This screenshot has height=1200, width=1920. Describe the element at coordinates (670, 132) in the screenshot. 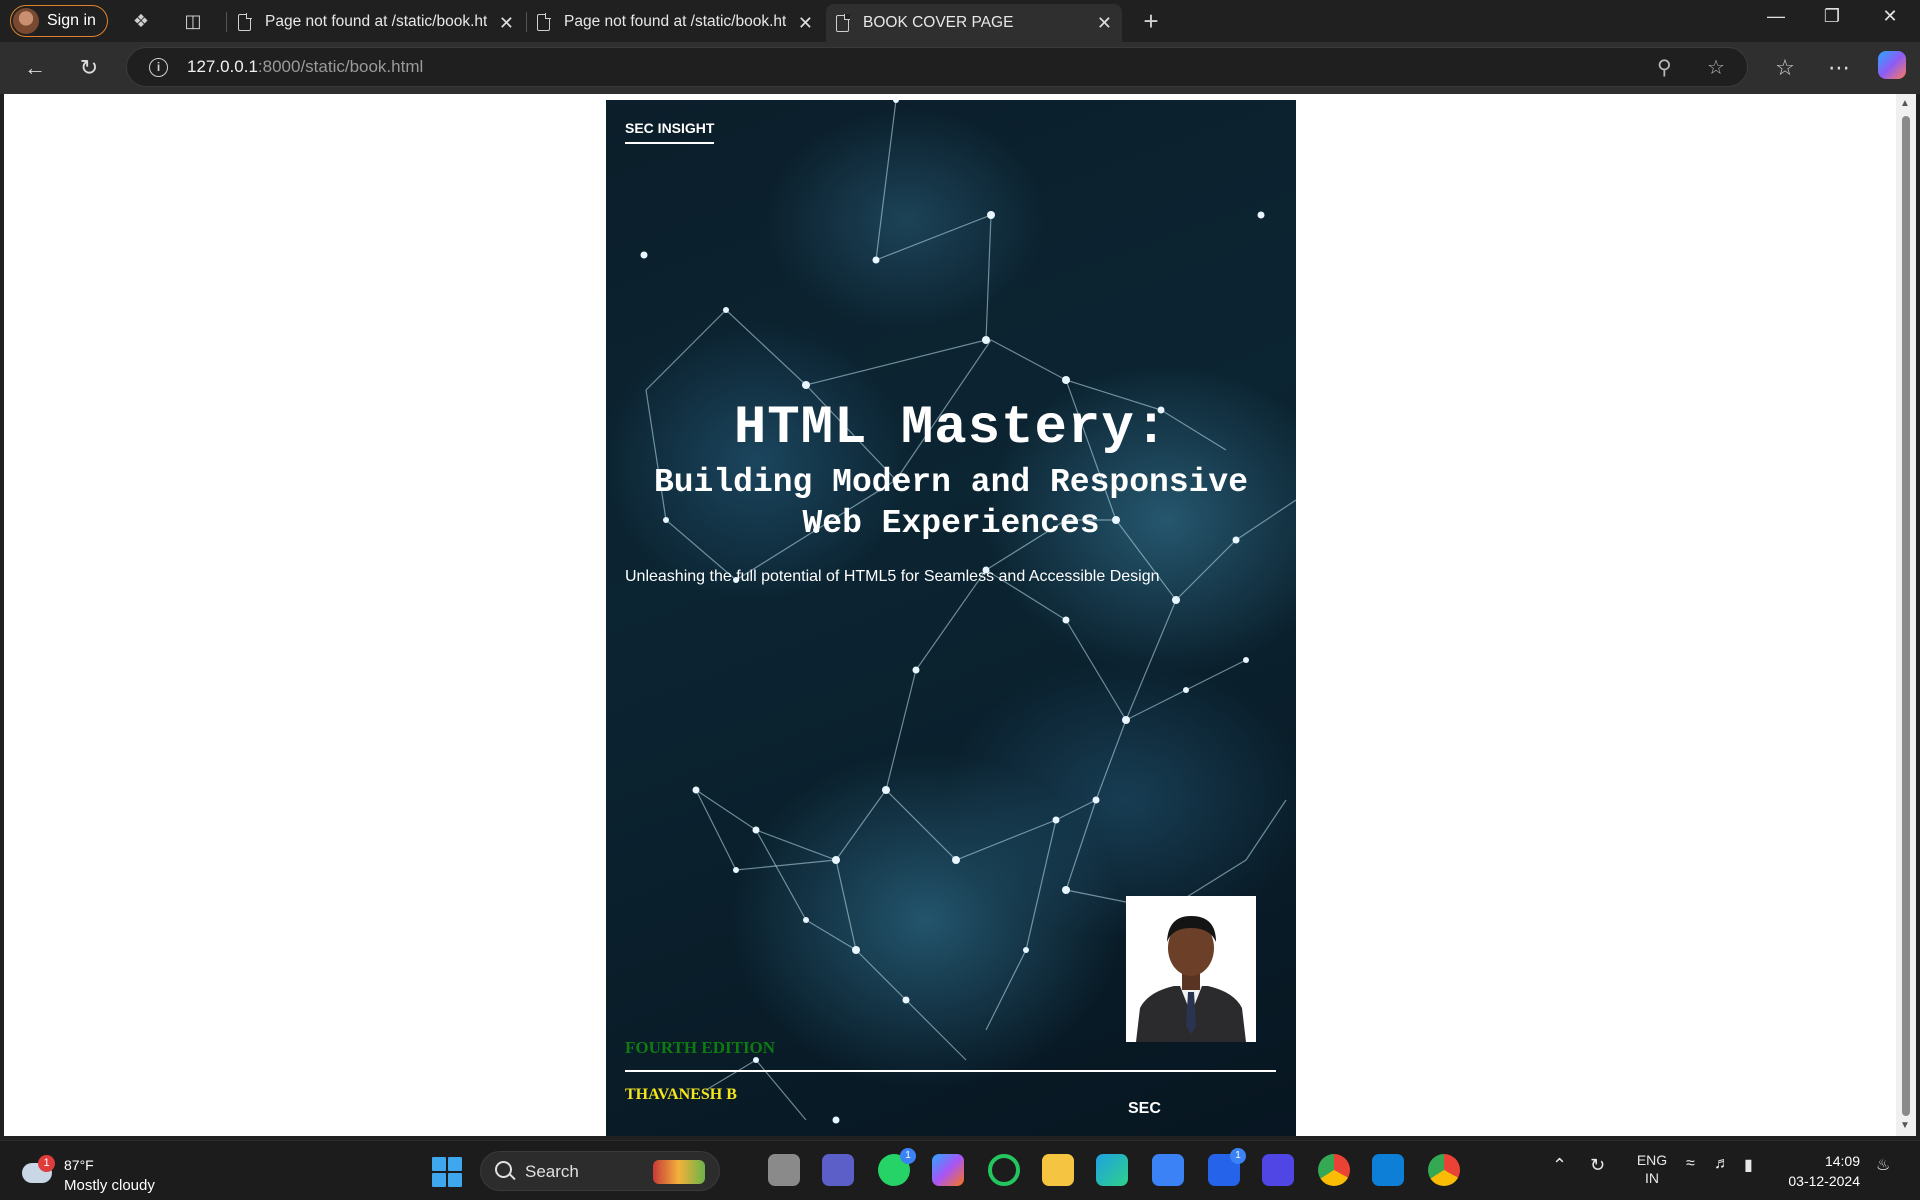

I see `publisher-label: SEC INSIGHT` at that location.